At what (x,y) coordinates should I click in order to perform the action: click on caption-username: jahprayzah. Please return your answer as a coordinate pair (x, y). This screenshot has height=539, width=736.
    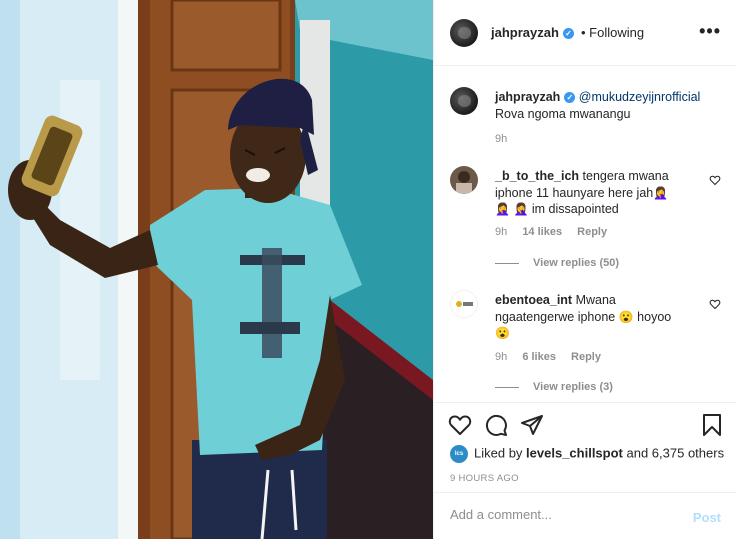
    Looking at the image, I should click on (527, 97).